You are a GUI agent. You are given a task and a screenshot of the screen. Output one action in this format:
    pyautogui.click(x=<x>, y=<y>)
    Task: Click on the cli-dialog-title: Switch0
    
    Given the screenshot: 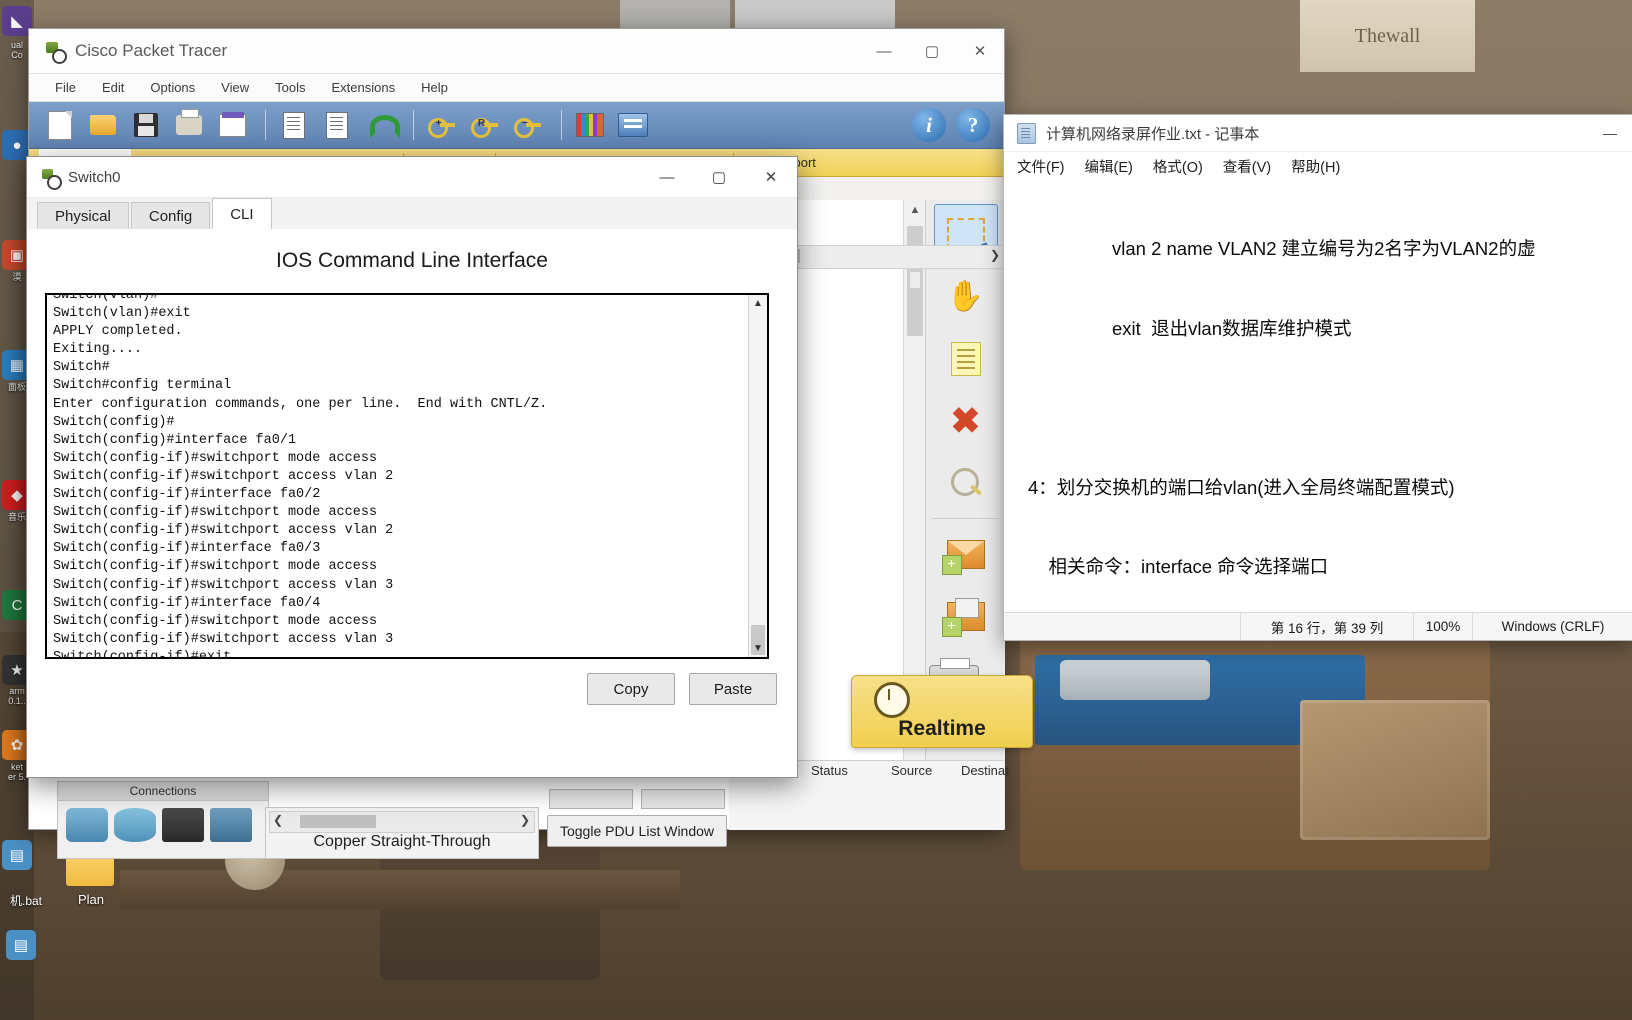 What is the action you would take?
    pyautogui.click(x=94, y=177)
    